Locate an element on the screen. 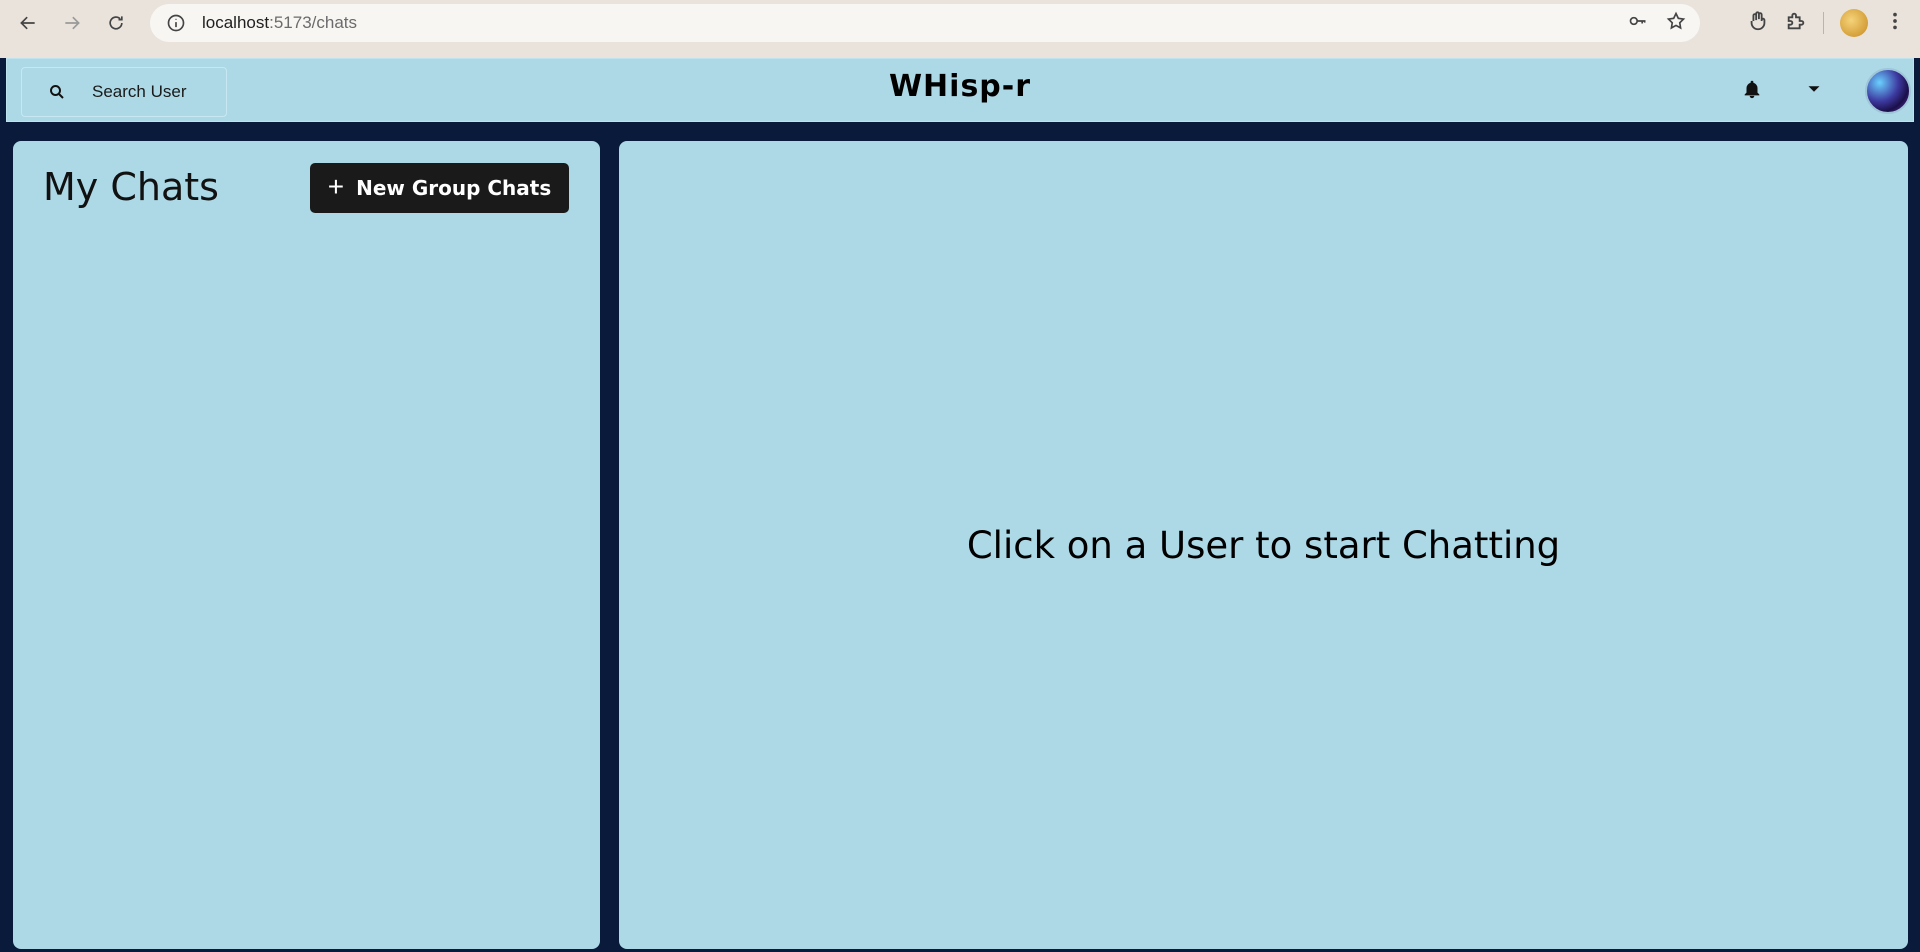  new-group-chat-label: New Group Chats is located at coordinates (454, 188).